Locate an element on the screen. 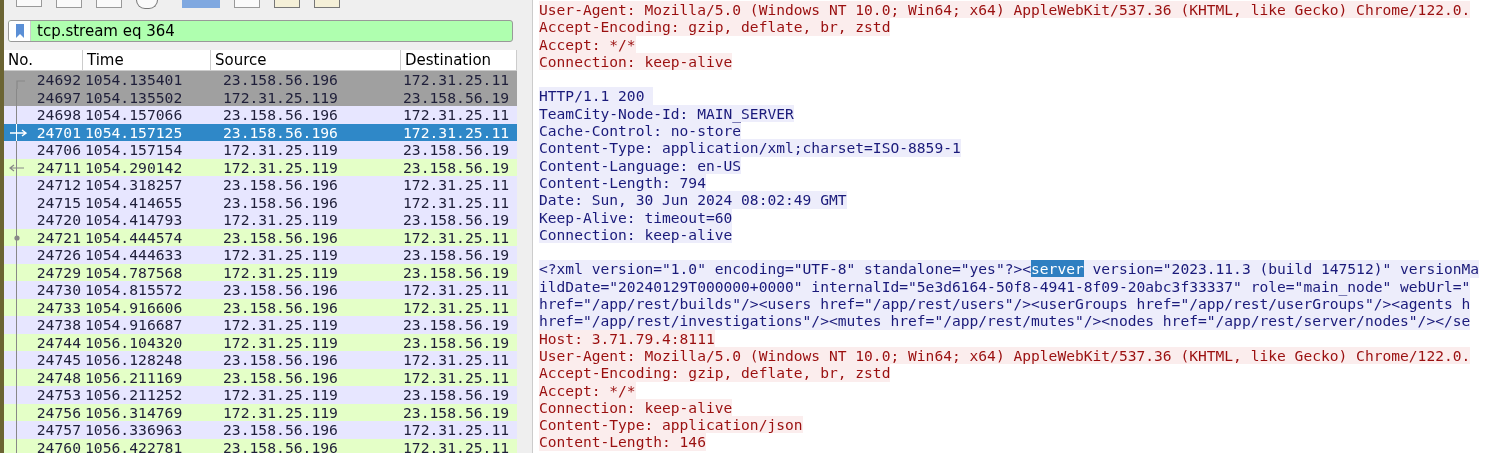 The height and width of the screenshot is (453, 1498). table-cell: 24720 is located at coordinates (58, 219).